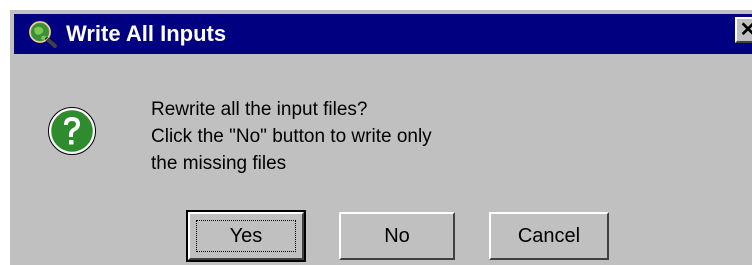  I want to click on close-button: ✕, so click(743, 30).